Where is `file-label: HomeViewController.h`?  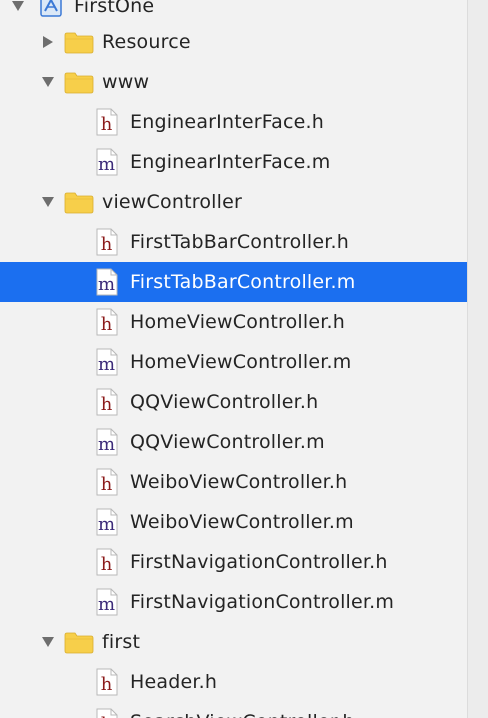
file-label: HomeViewController.h is located at coordinates (237, 322).